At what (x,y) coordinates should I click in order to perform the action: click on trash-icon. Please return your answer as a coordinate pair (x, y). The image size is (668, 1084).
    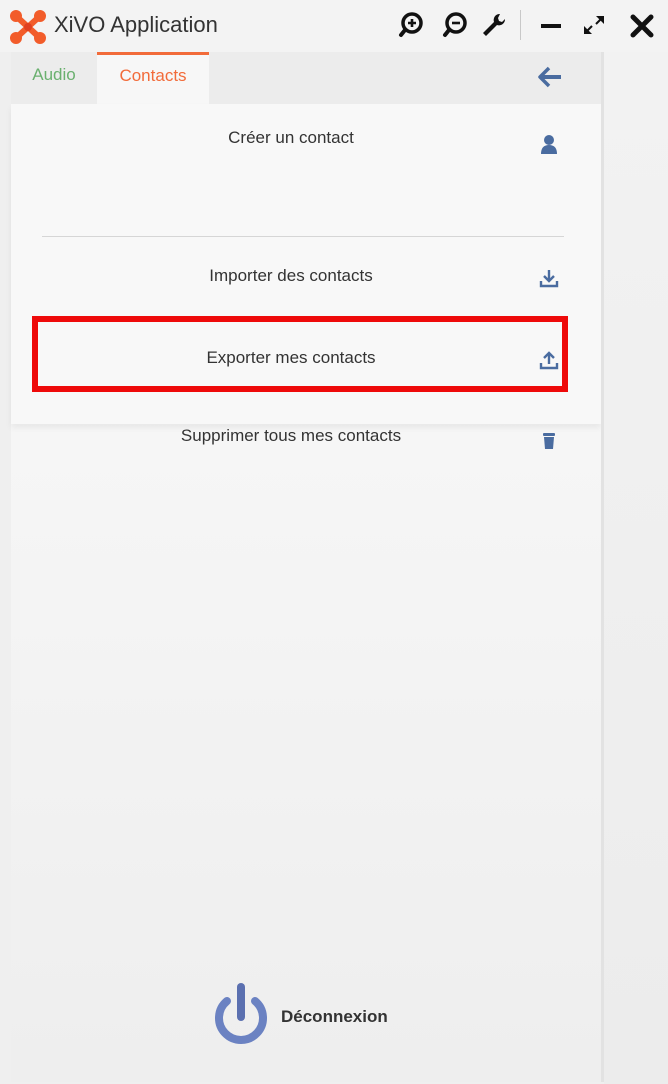
    Looking at the image, I should click on (549, 441).